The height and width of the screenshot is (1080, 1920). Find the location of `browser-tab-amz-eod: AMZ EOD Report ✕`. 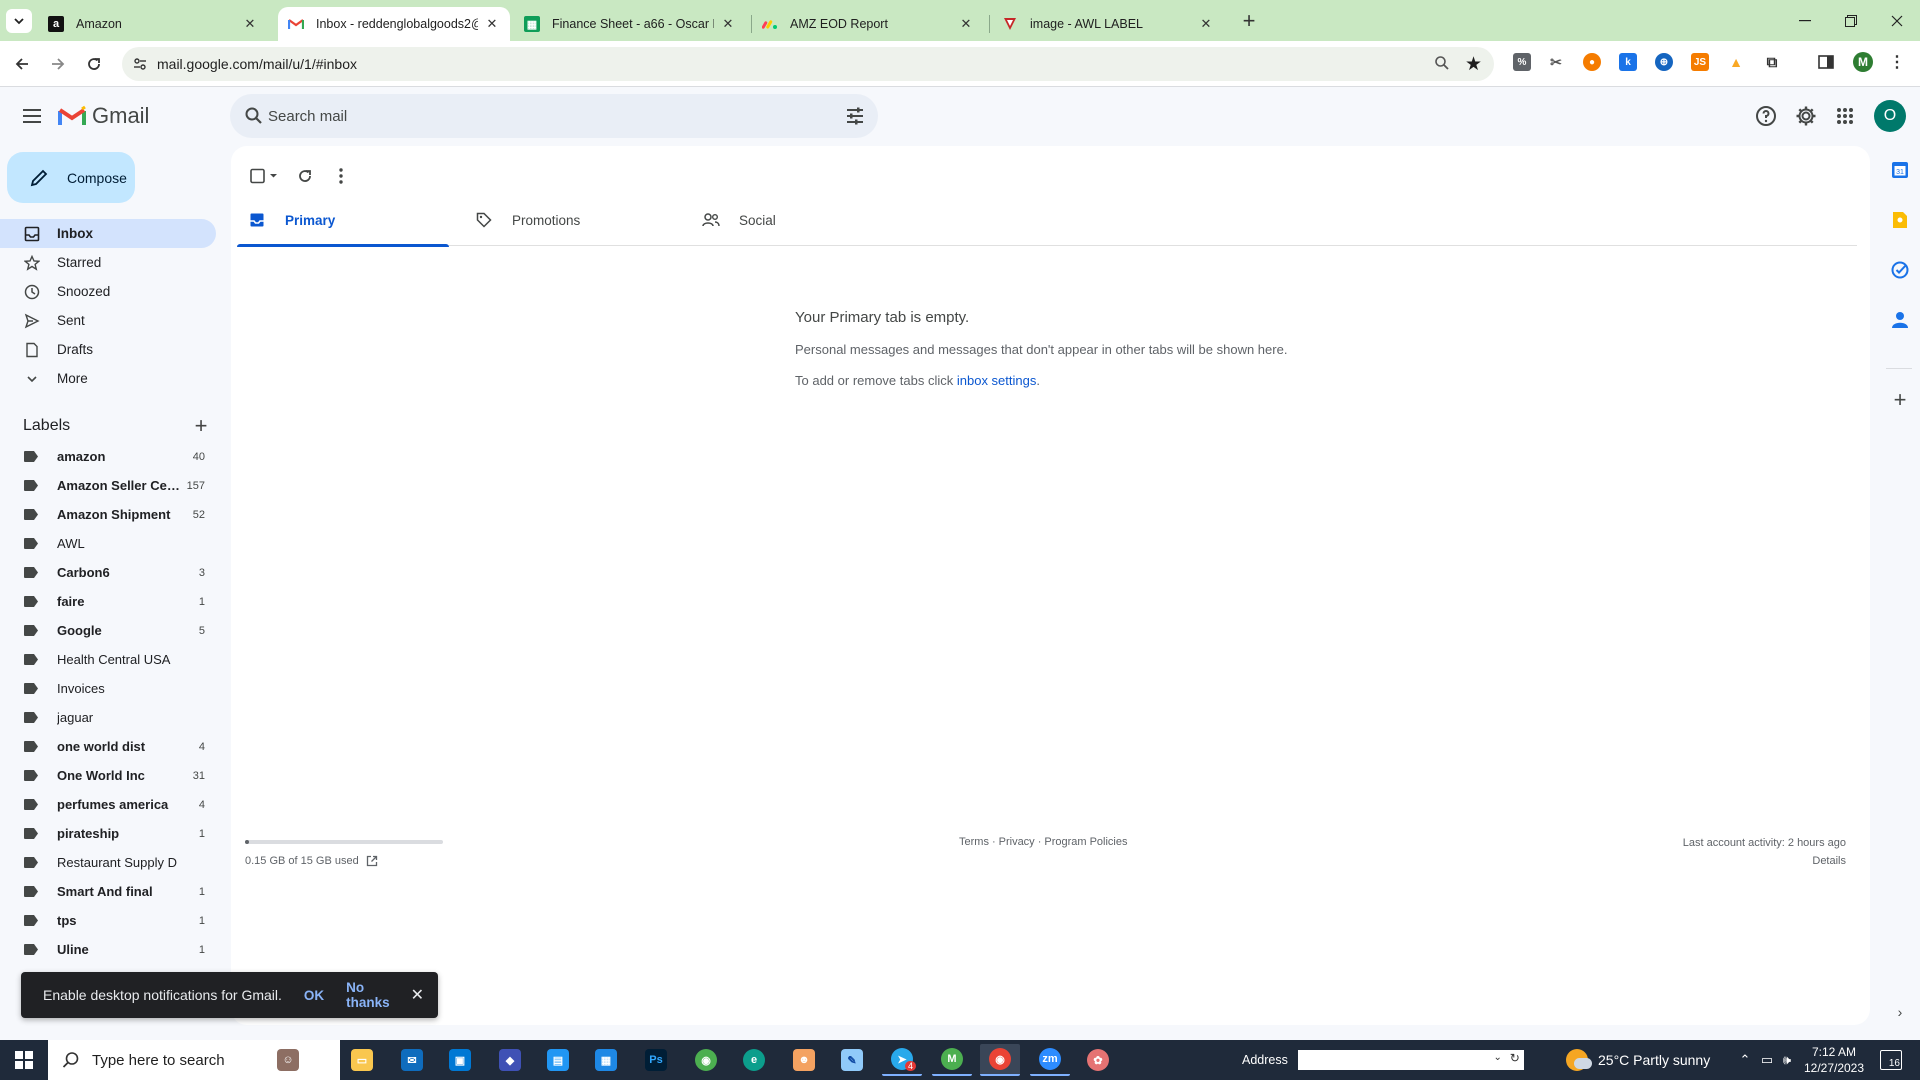

browser-tab-amz-eod: AMZ EOD Report ✕ is located at coordinates (868, 24).